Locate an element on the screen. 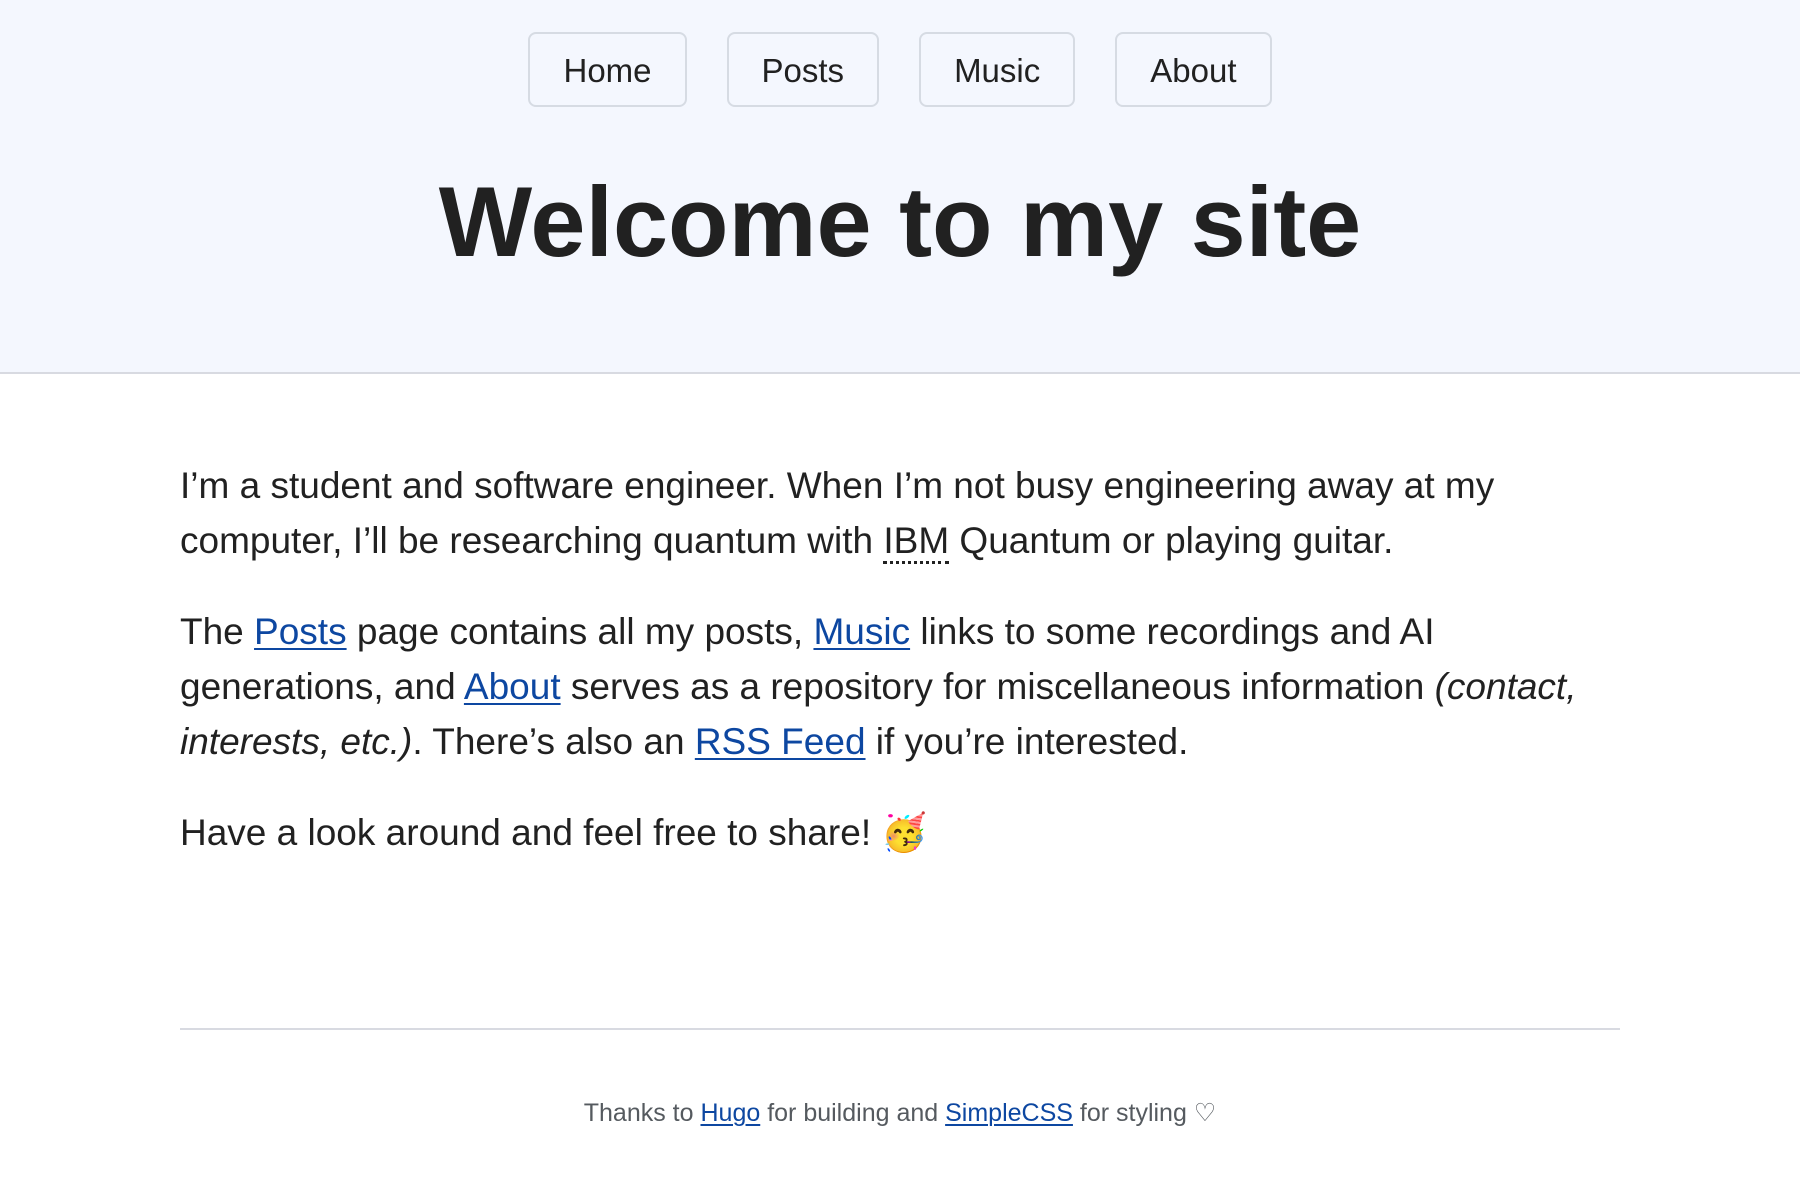 The height and width of the screenshot is (1200, 1800). nav-para-text-2: page contains all my posts, is located at coordinates (580, 631).